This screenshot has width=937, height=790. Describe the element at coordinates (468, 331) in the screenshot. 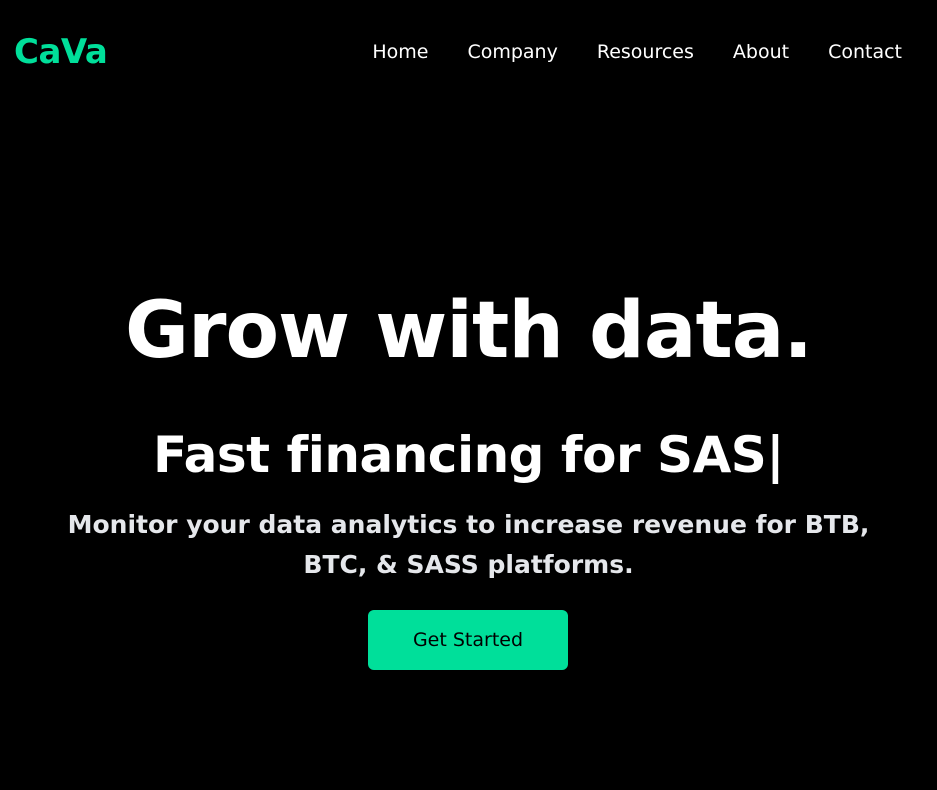

I see `hero-title: Grow with data.` at that location.